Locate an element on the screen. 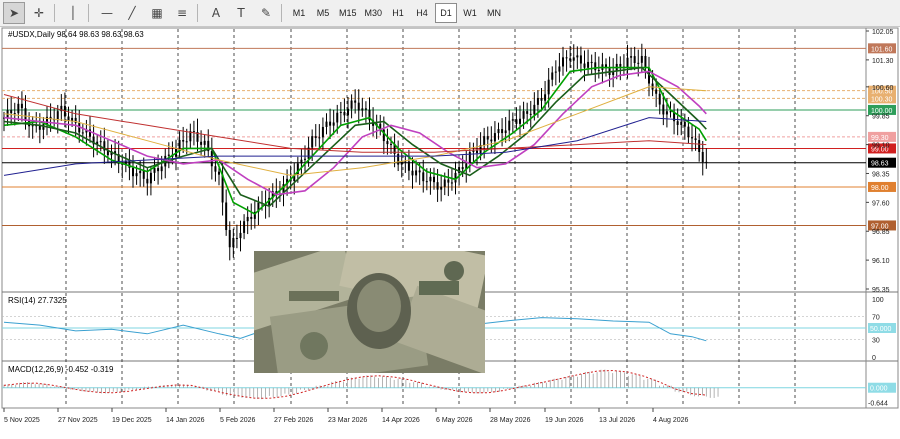  timeframe-d1: D1 is located at coordinates (446, 13).